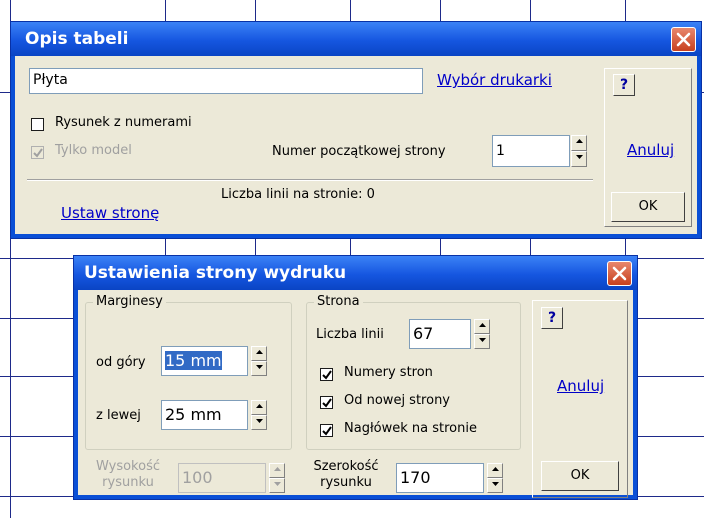 Image resolution: width=704 pixels, height=518 pixels. I want to click on width-input: 170, so click(440, 478).